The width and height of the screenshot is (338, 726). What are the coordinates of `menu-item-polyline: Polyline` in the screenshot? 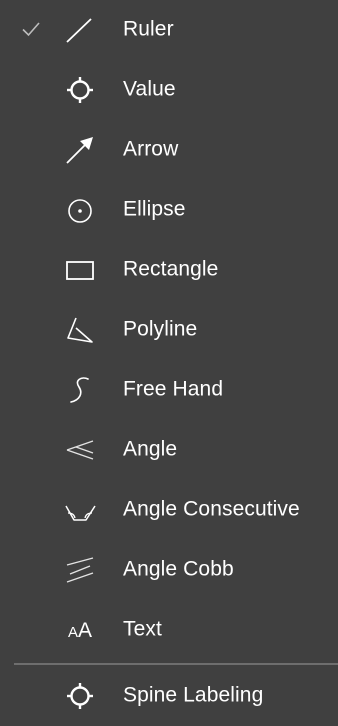 It's located at (169, 330).